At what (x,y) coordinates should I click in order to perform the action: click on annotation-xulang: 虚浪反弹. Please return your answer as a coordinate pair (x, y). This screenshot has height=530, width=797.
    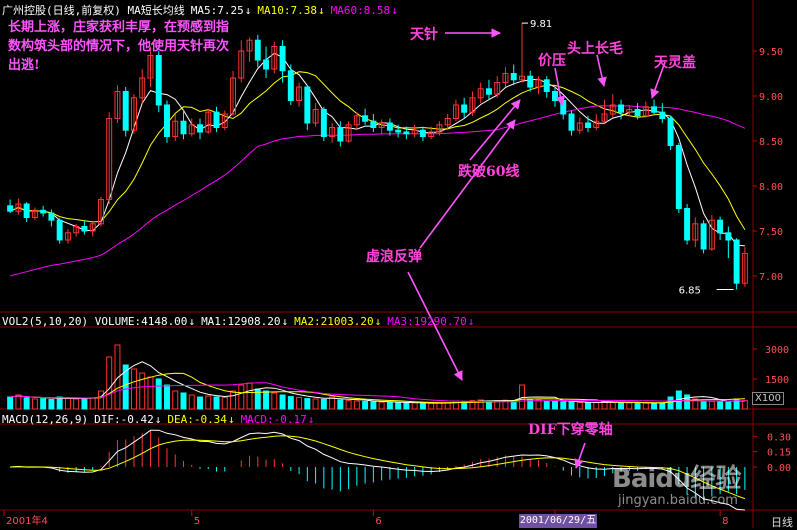
    Looking at the image, I should click on (394, 257).